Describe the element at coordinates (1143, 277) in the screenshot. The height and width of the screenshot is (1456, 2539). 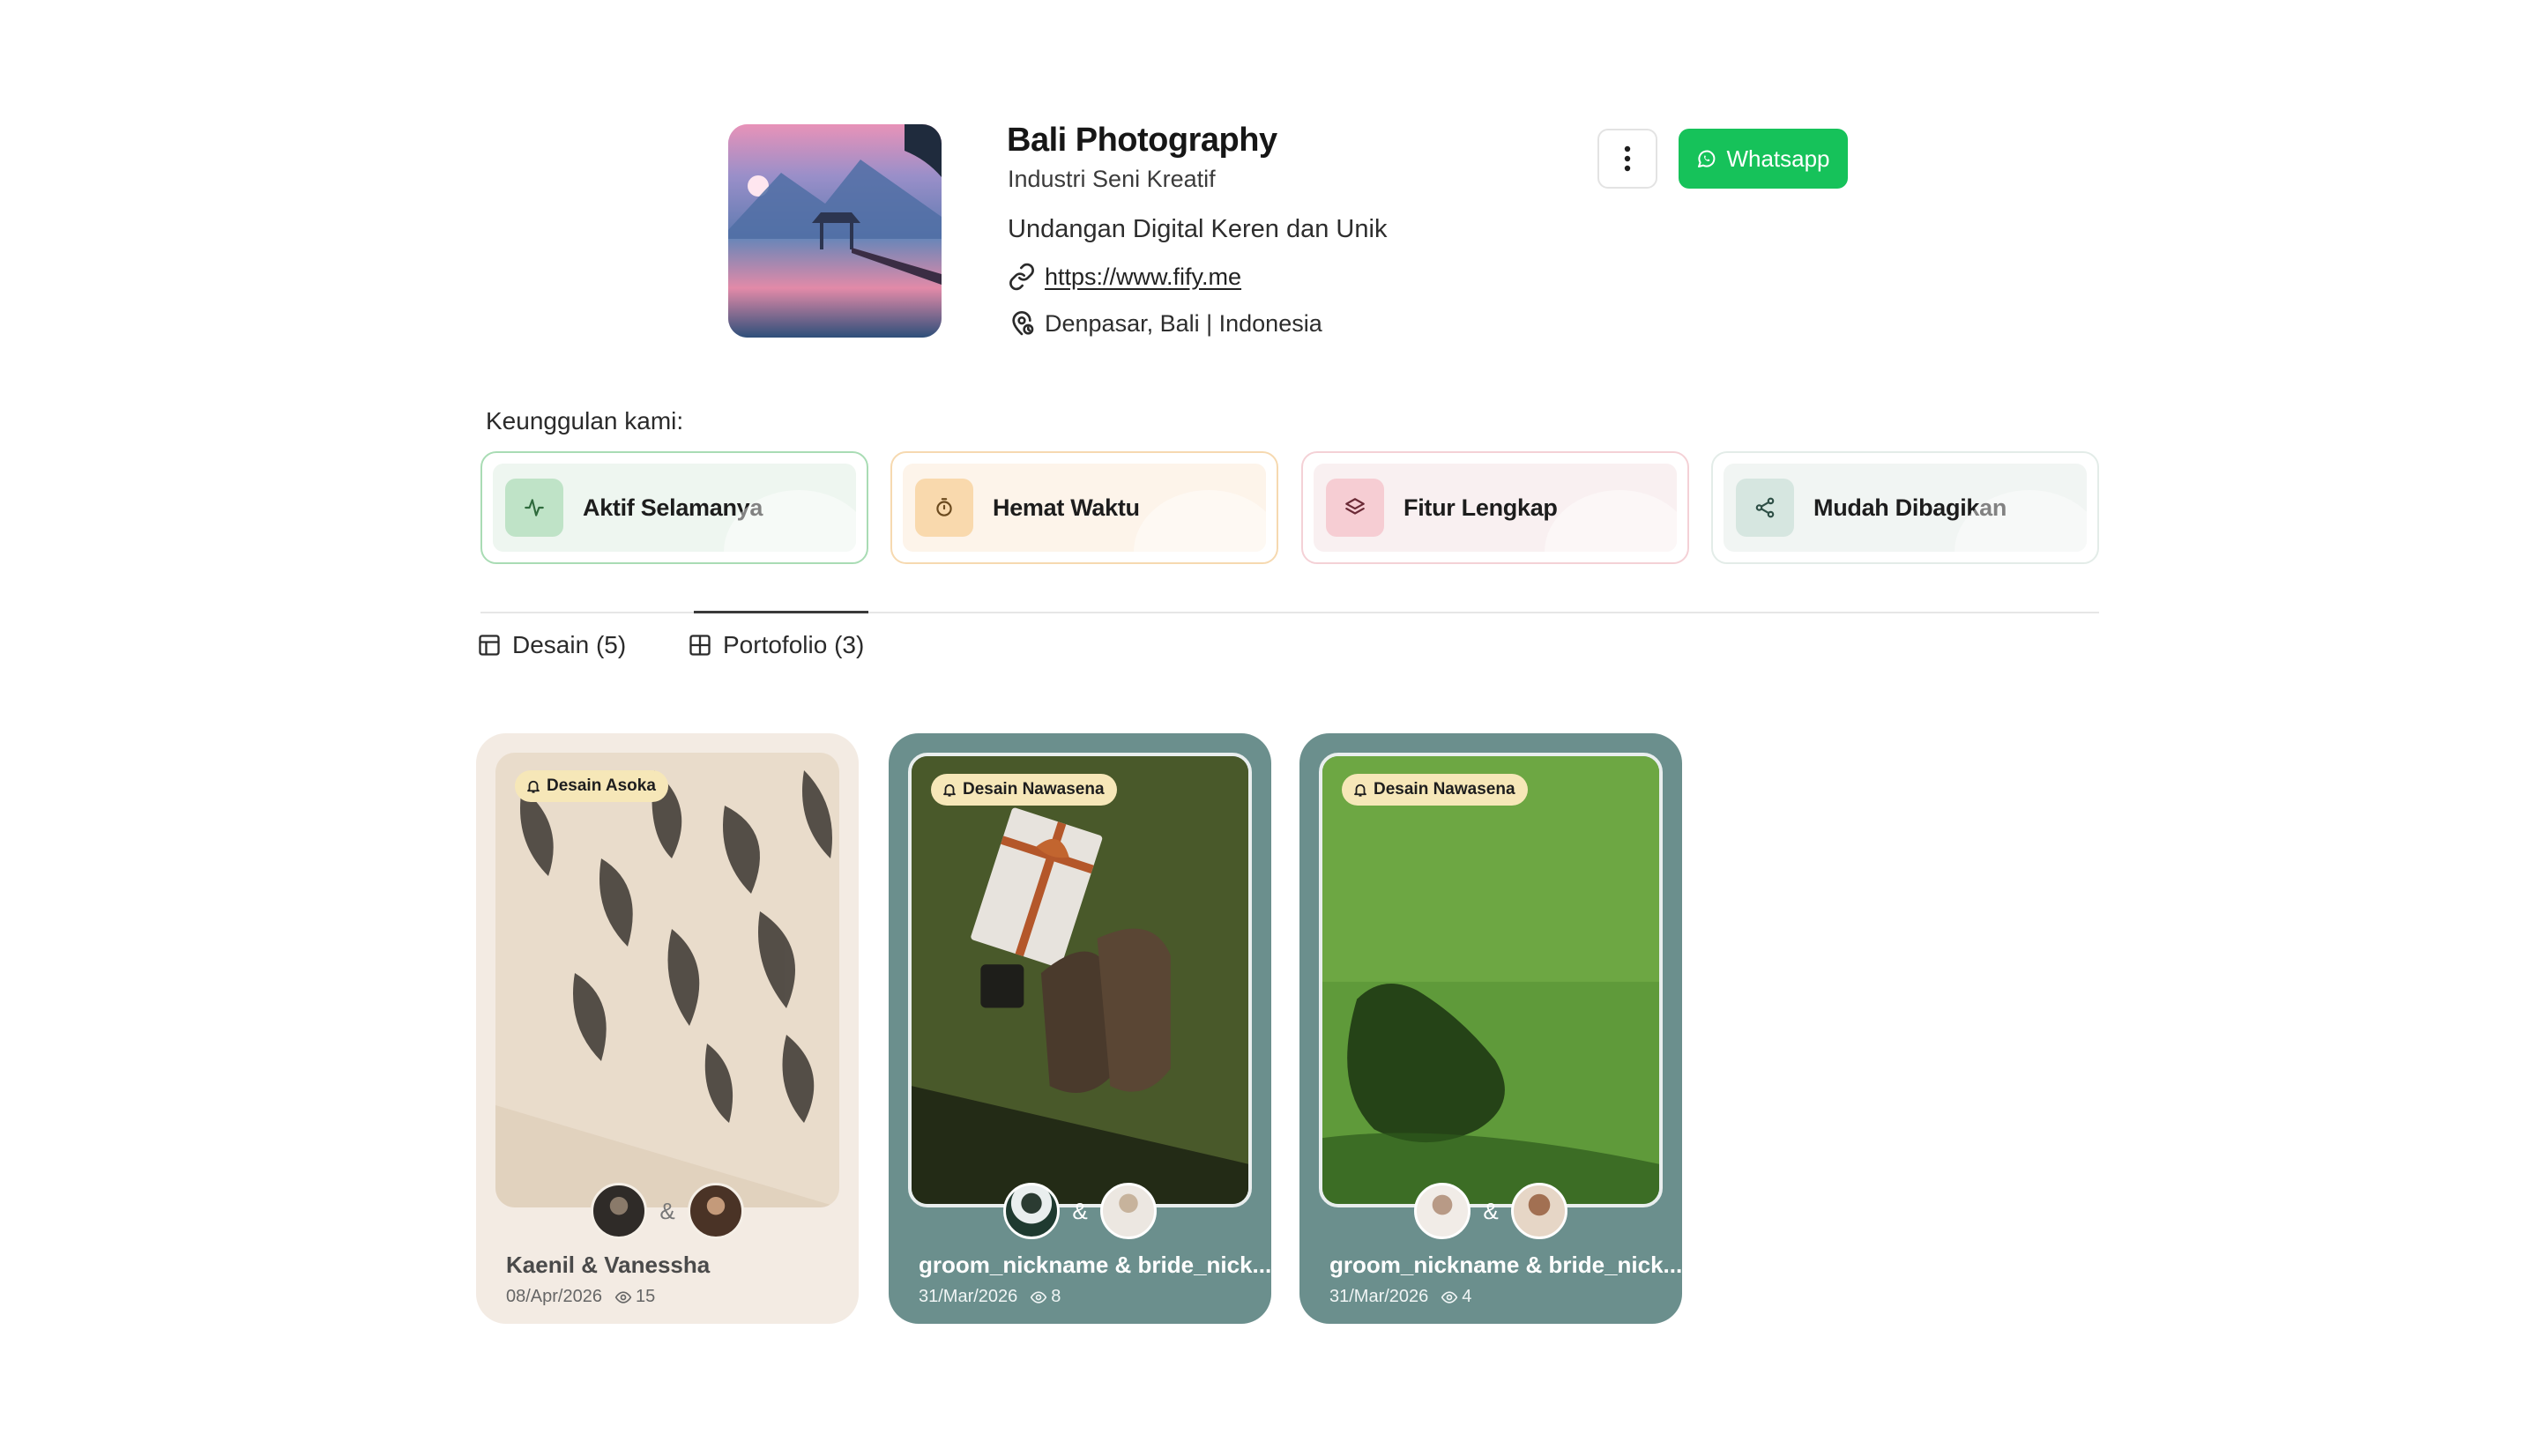
I see `website-link: https://www.fify.me` at that location.